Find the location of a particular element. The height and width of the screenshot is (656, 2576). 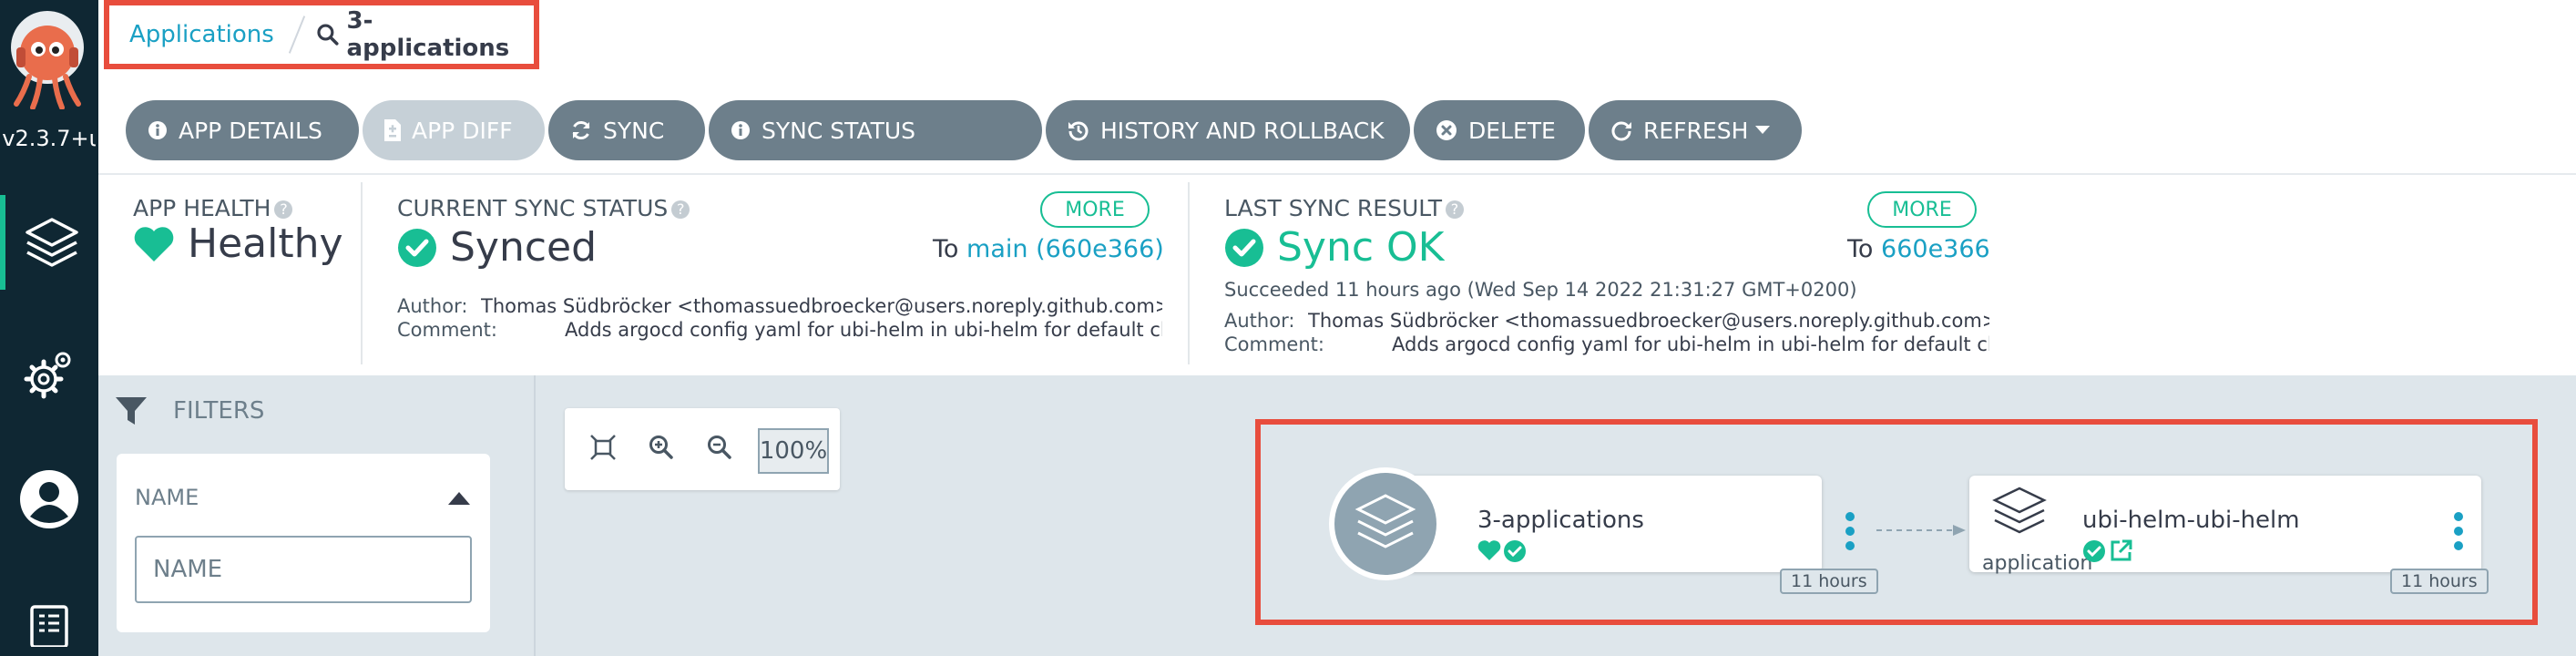

child-app-menu-icon is located at coordinates (2458, 534).